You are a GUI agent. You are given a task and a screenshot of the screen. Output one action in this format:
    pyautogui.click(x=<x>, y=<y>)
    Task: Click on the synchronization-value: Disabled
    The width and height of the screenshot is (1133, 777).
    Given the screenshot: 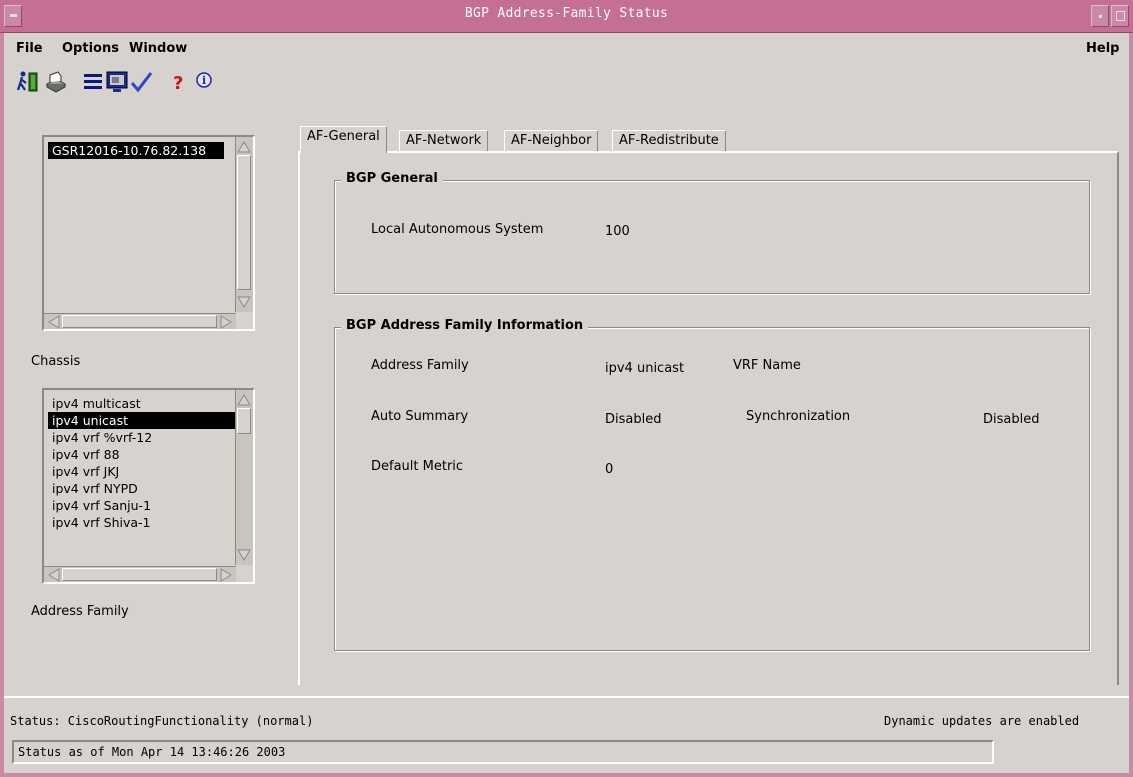 What is the action you would take?
    pyautogui.click(x=1011, y=419)
    